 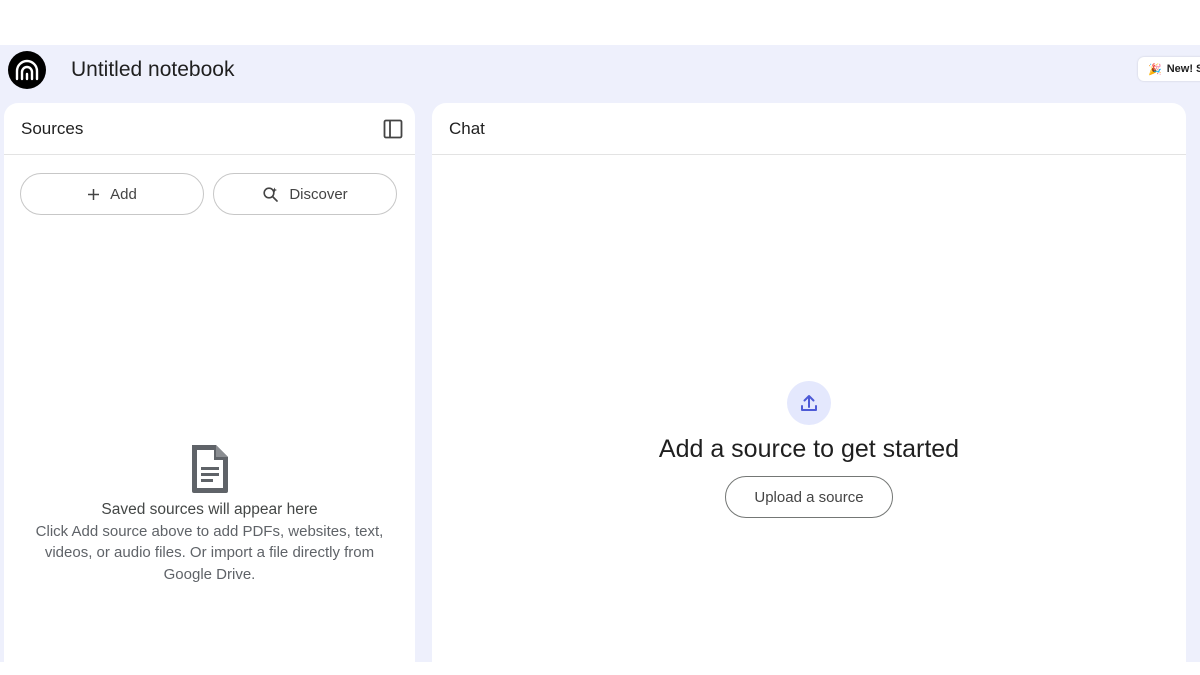 I want to click on notebook-title: Untitled notebook, so click(x=152, y=70).